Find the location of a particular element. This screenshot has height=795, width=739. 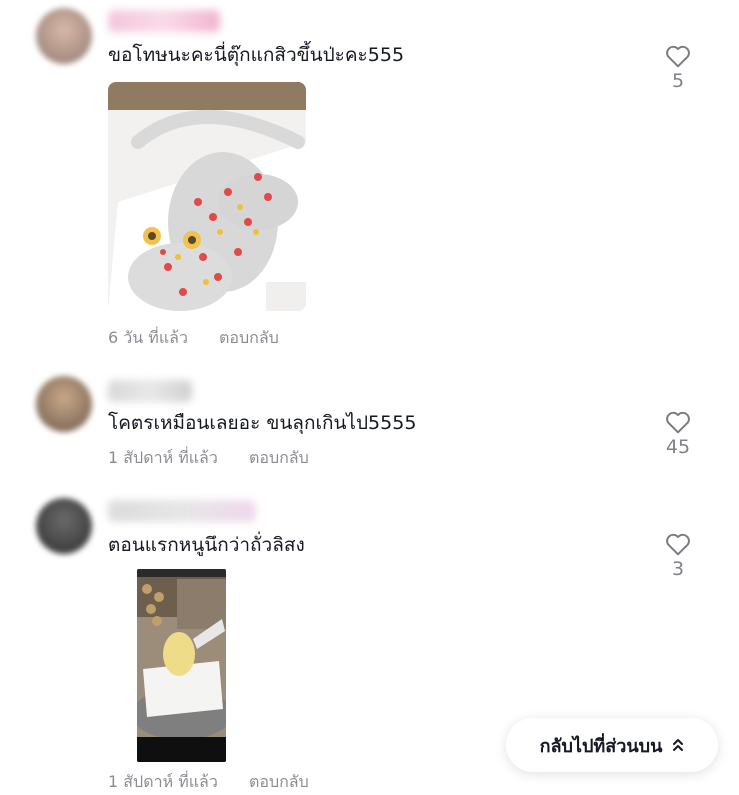

double-chevron-up-icon is located at coordinates (678, 745).